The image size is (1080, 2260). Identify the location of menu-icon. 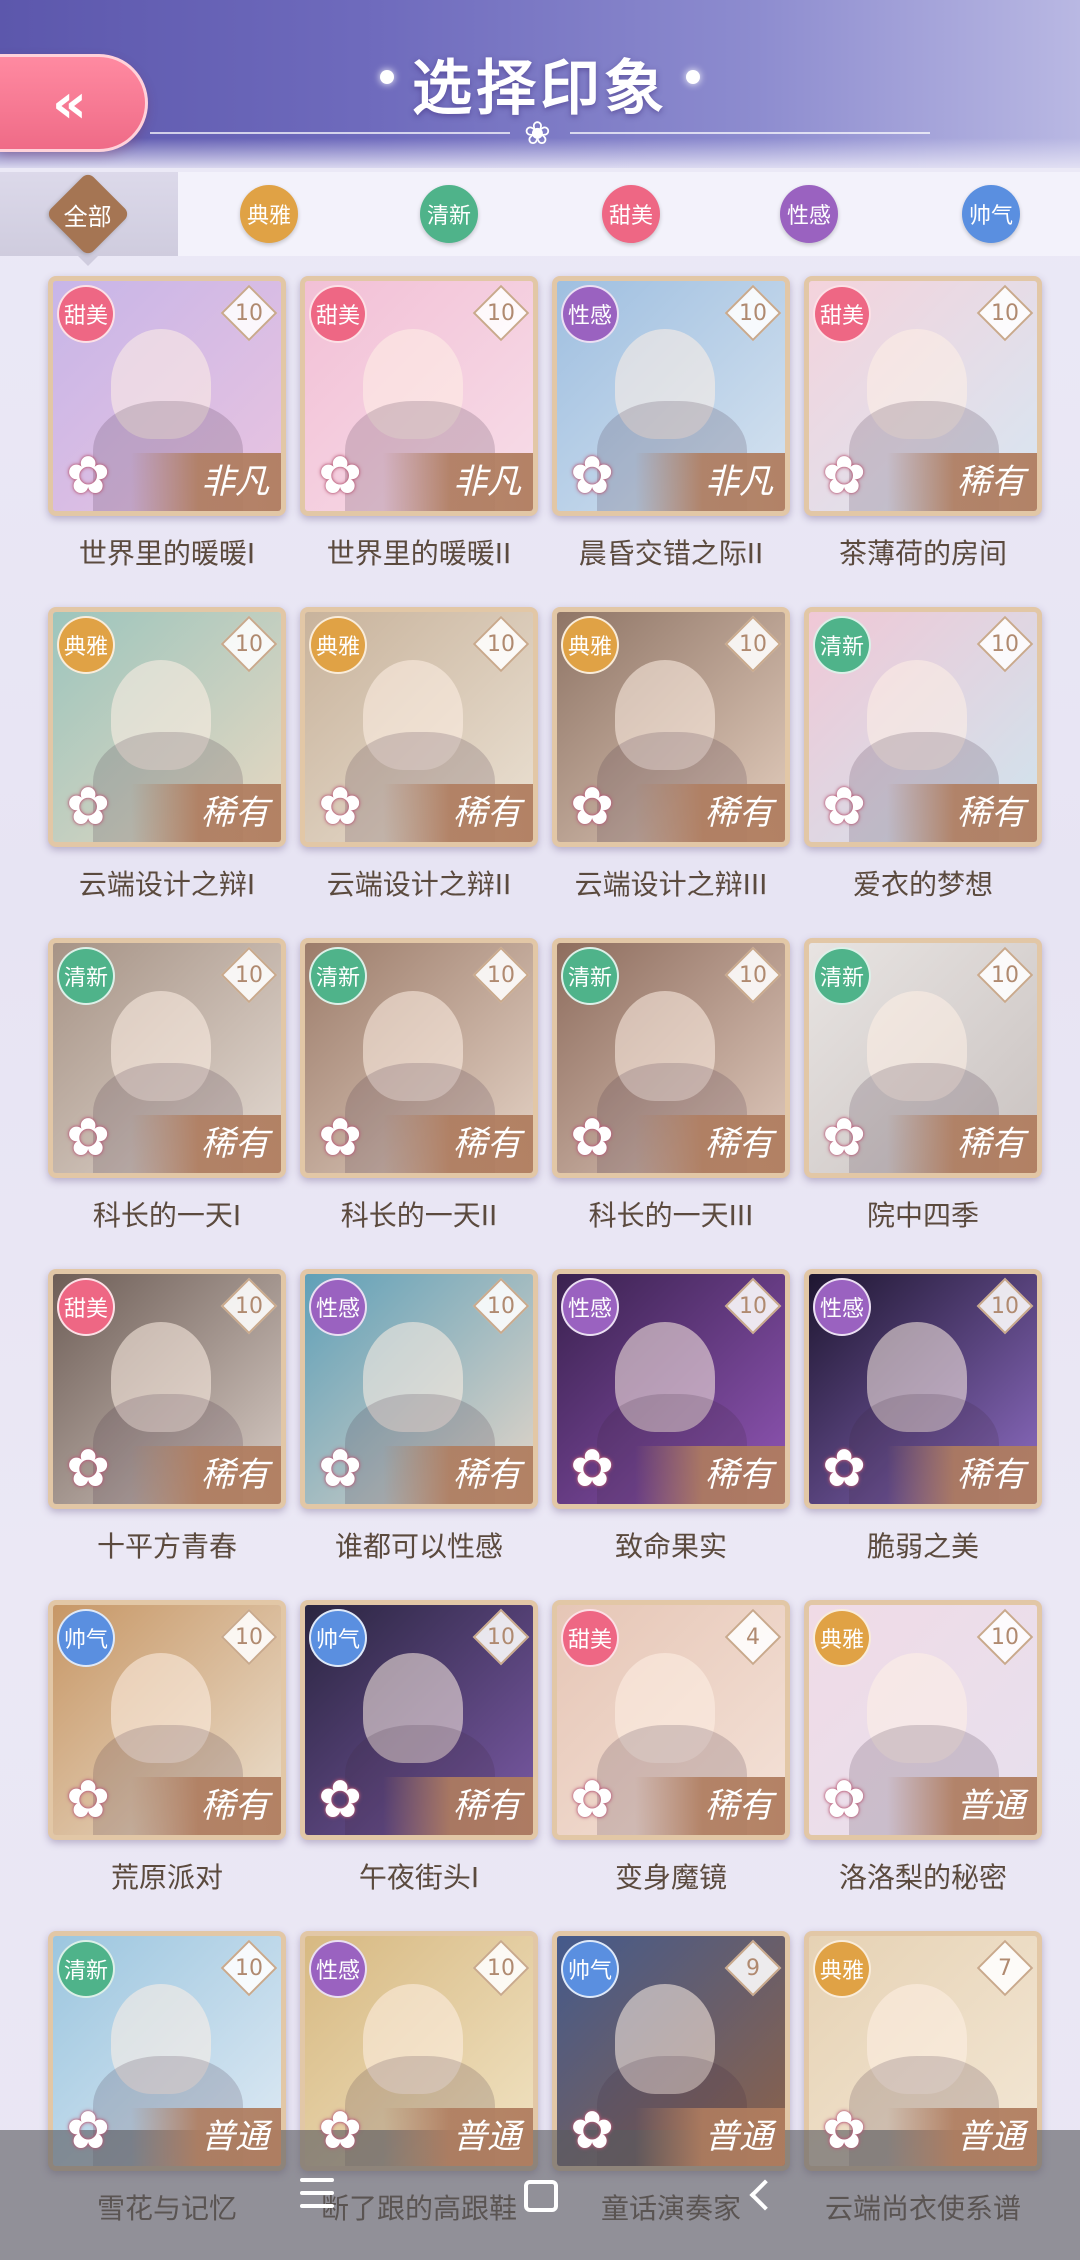
(317, 2197).